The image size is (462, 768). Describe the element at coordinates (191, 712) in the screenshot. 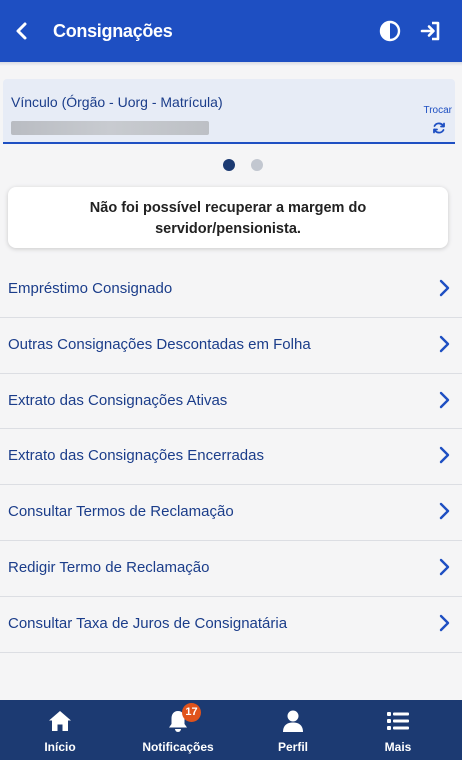

I see `notification-count-badge: 17` at that location.